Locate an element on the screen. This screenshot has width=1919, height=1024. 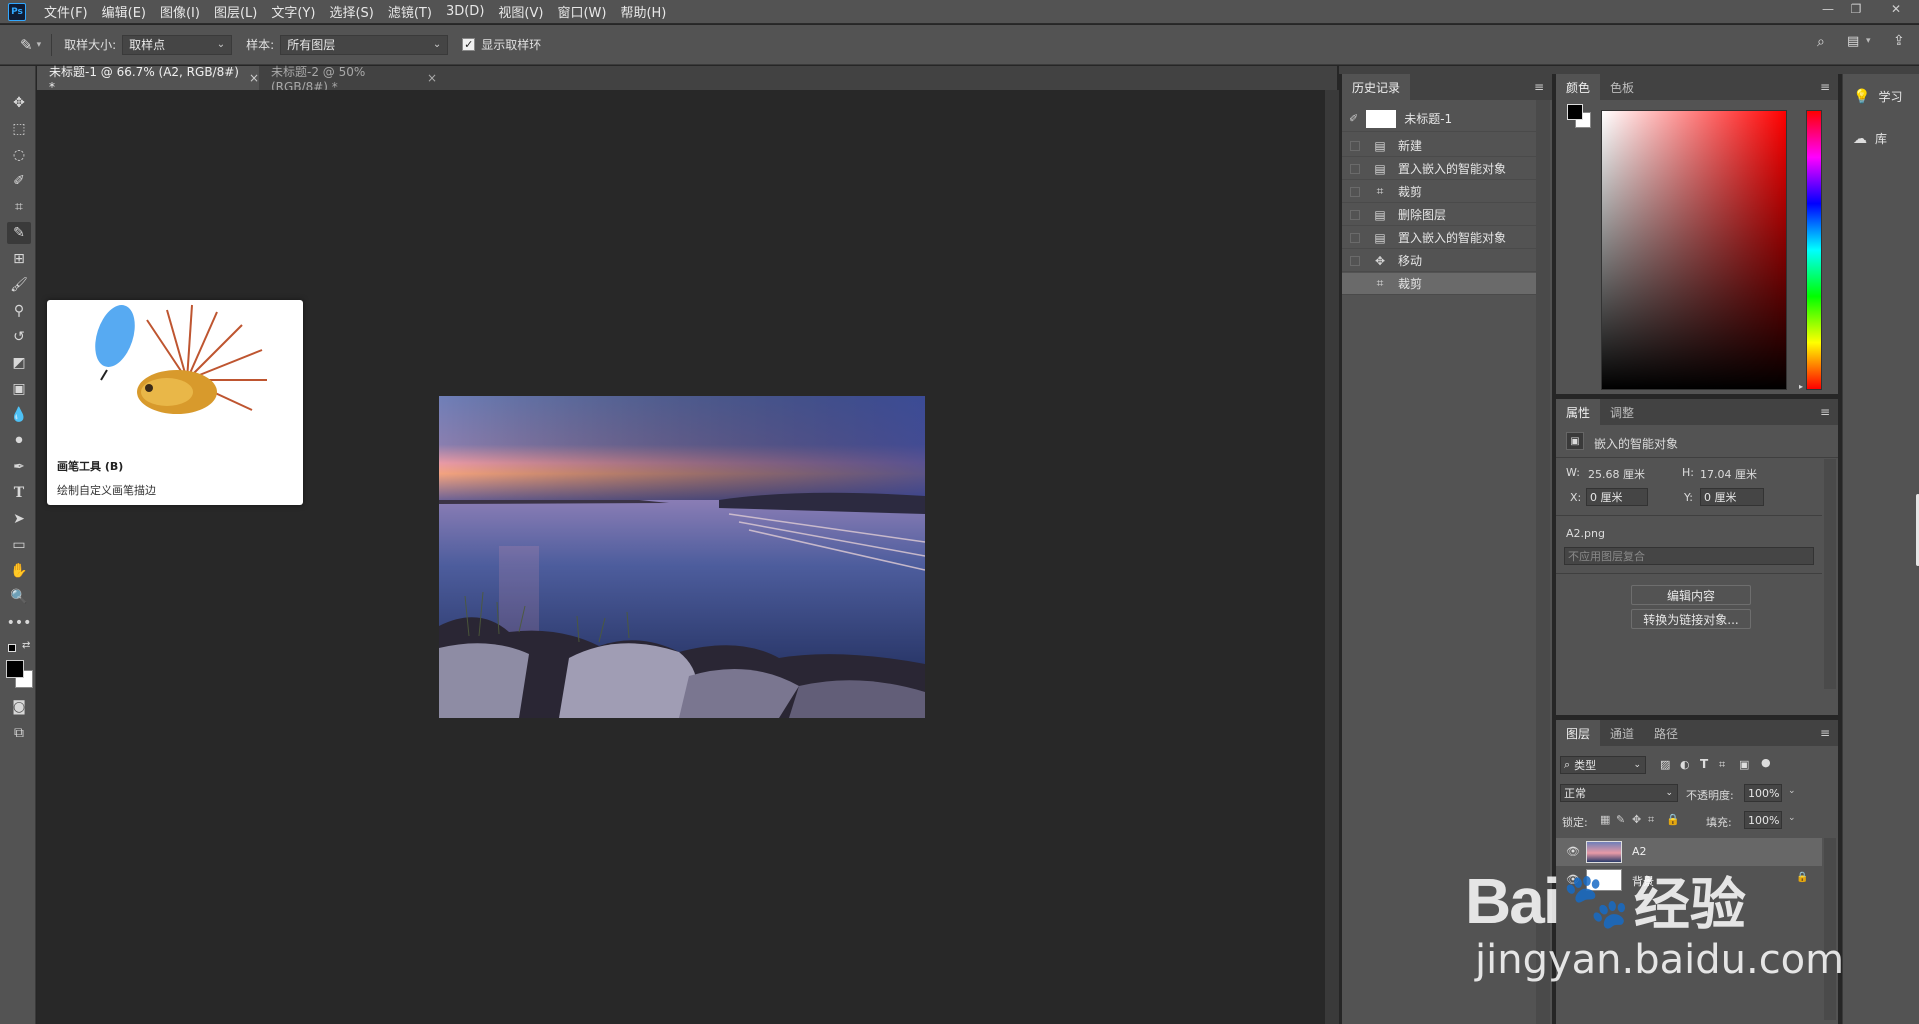
close-icon: ✕ is located at coordinates (1896, 12).